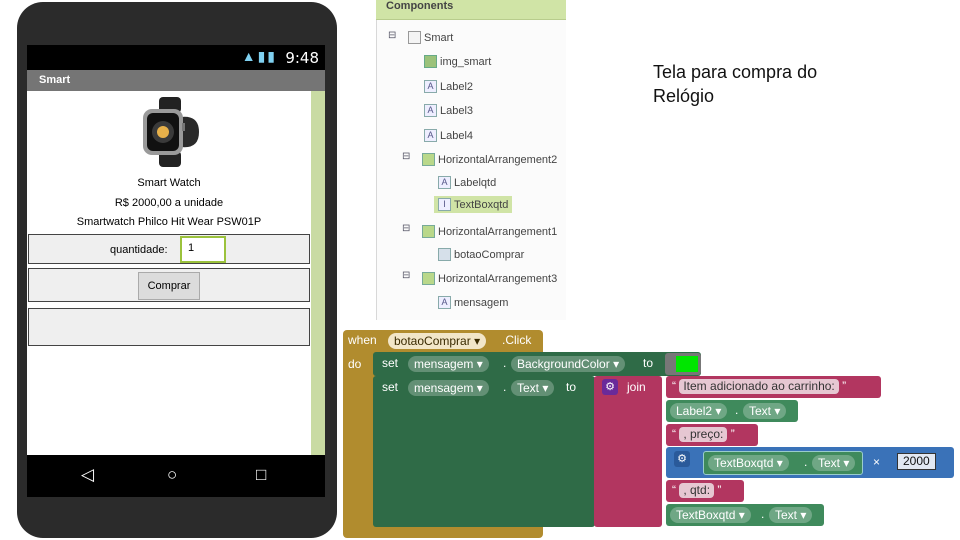 The height and width of the screenshot is (540, 960). I want to click on screen-icon, so click(414, 37).